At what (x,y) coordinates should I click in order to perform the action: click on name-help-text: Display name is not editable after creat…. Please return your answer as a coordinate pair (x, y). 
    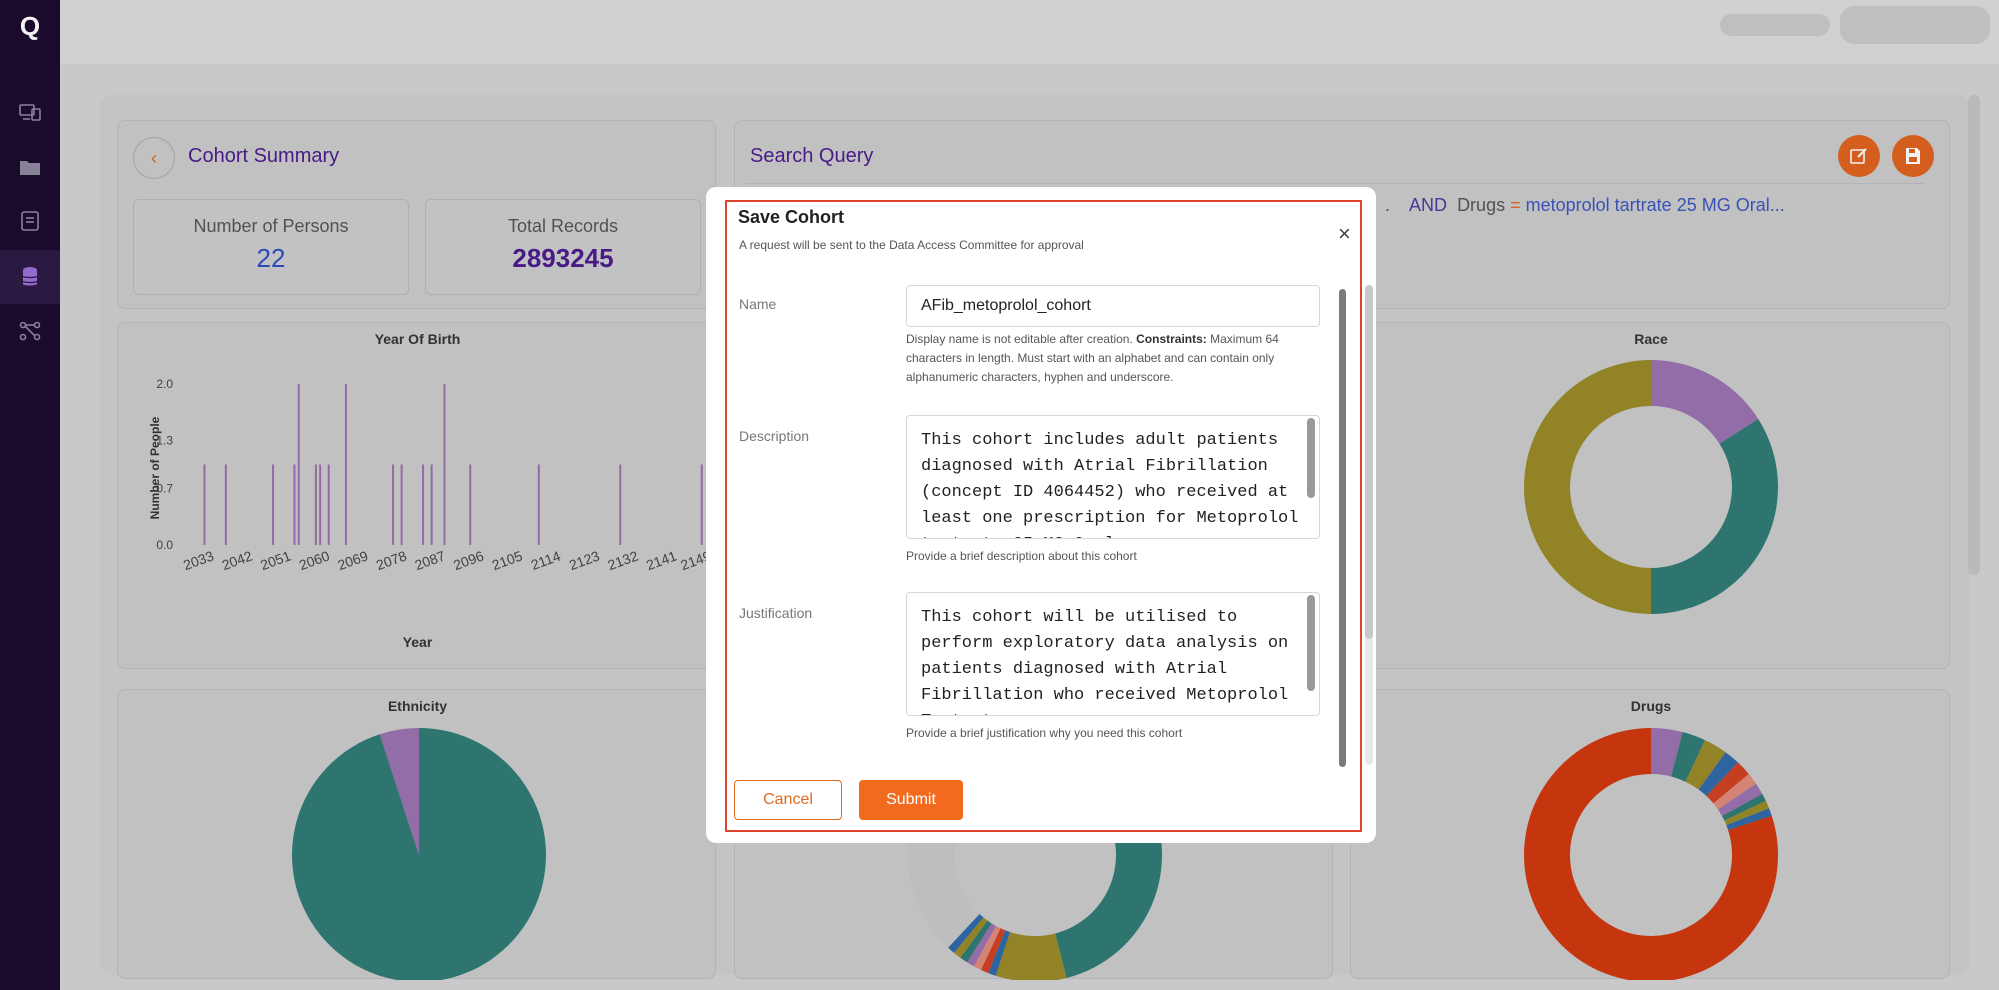
    Looking at the image, I should click on (1113, 358).